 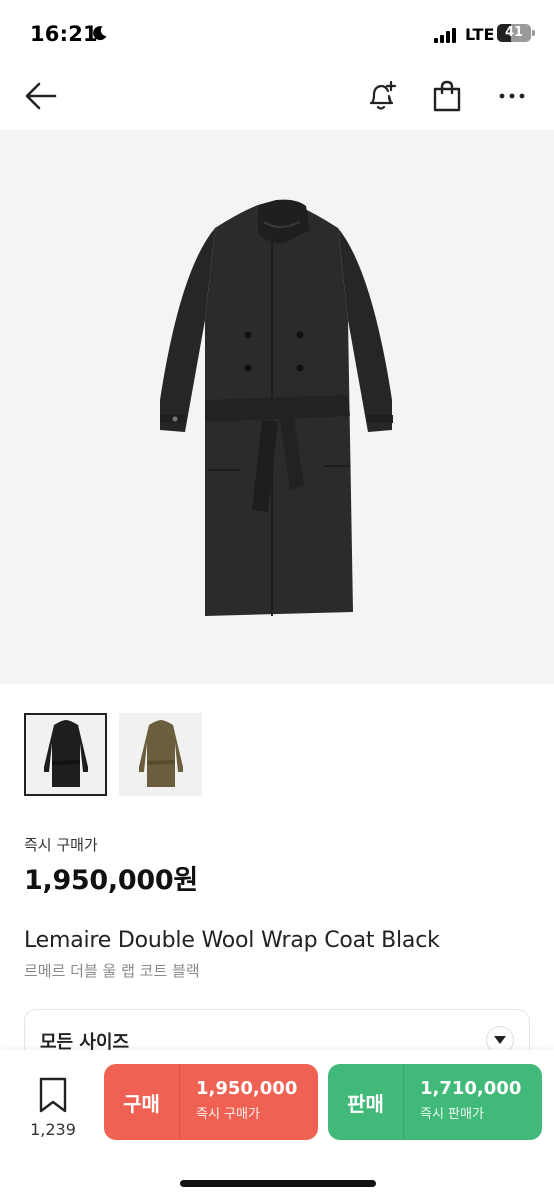 I want to click on thumbnail-olive, so click(x=160, y=754).